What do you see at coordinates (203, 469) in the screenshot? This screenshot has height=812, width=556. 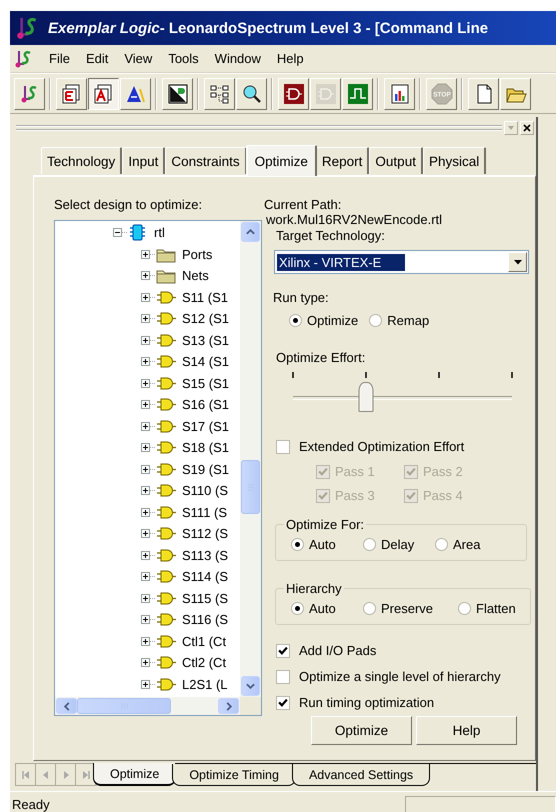 I see `tree-item: S19 (S1` at bounding box center [203, 469].